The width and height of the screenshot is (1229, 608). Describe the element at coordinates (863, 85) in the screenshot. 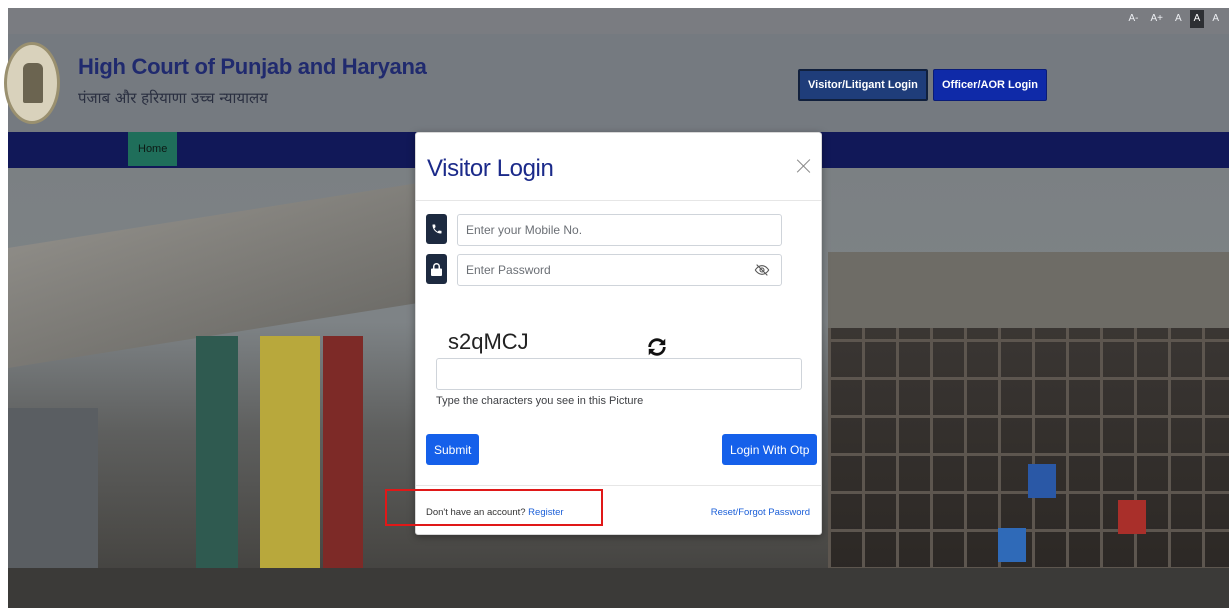

I see `visitor-litigant-login-button: Visitor/Litigant Login` at that location.